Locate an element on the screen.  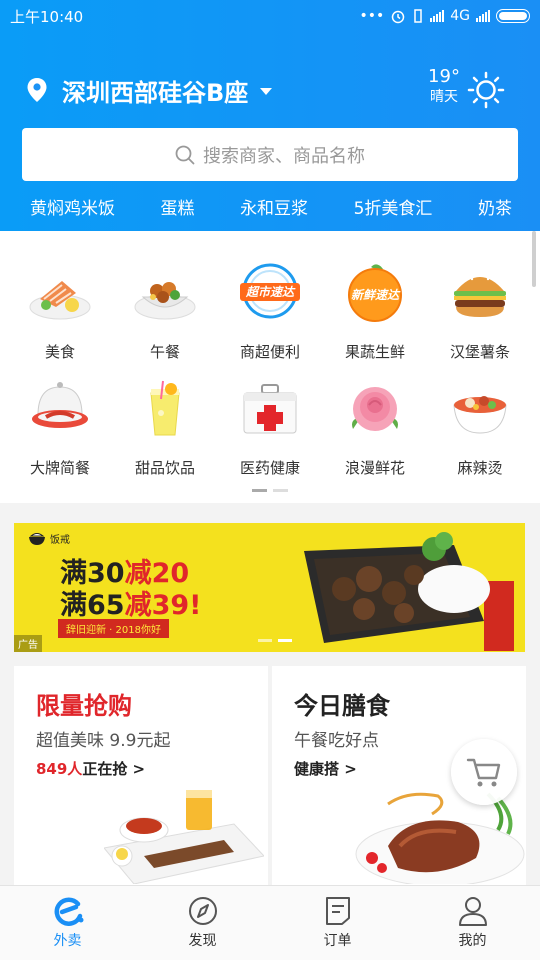
battery-icon is located at coordinates (513, 16).